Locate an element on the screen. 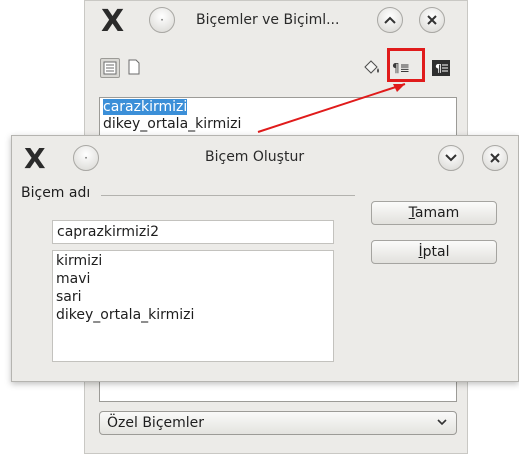 The height and width of the screenshot is (454, 519). ok-button: Tamam is located at coordinates (434, 213).